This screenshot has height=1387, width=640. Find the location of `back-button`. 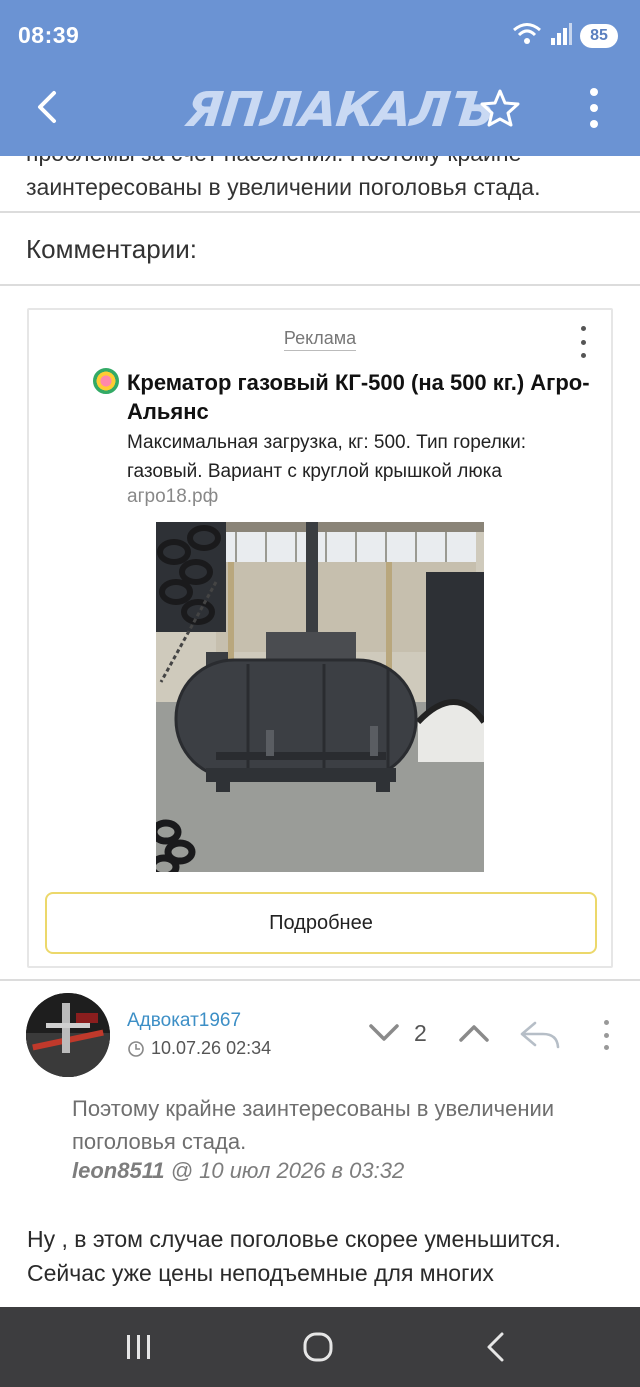

back-button is located at coordinates (47, 107).